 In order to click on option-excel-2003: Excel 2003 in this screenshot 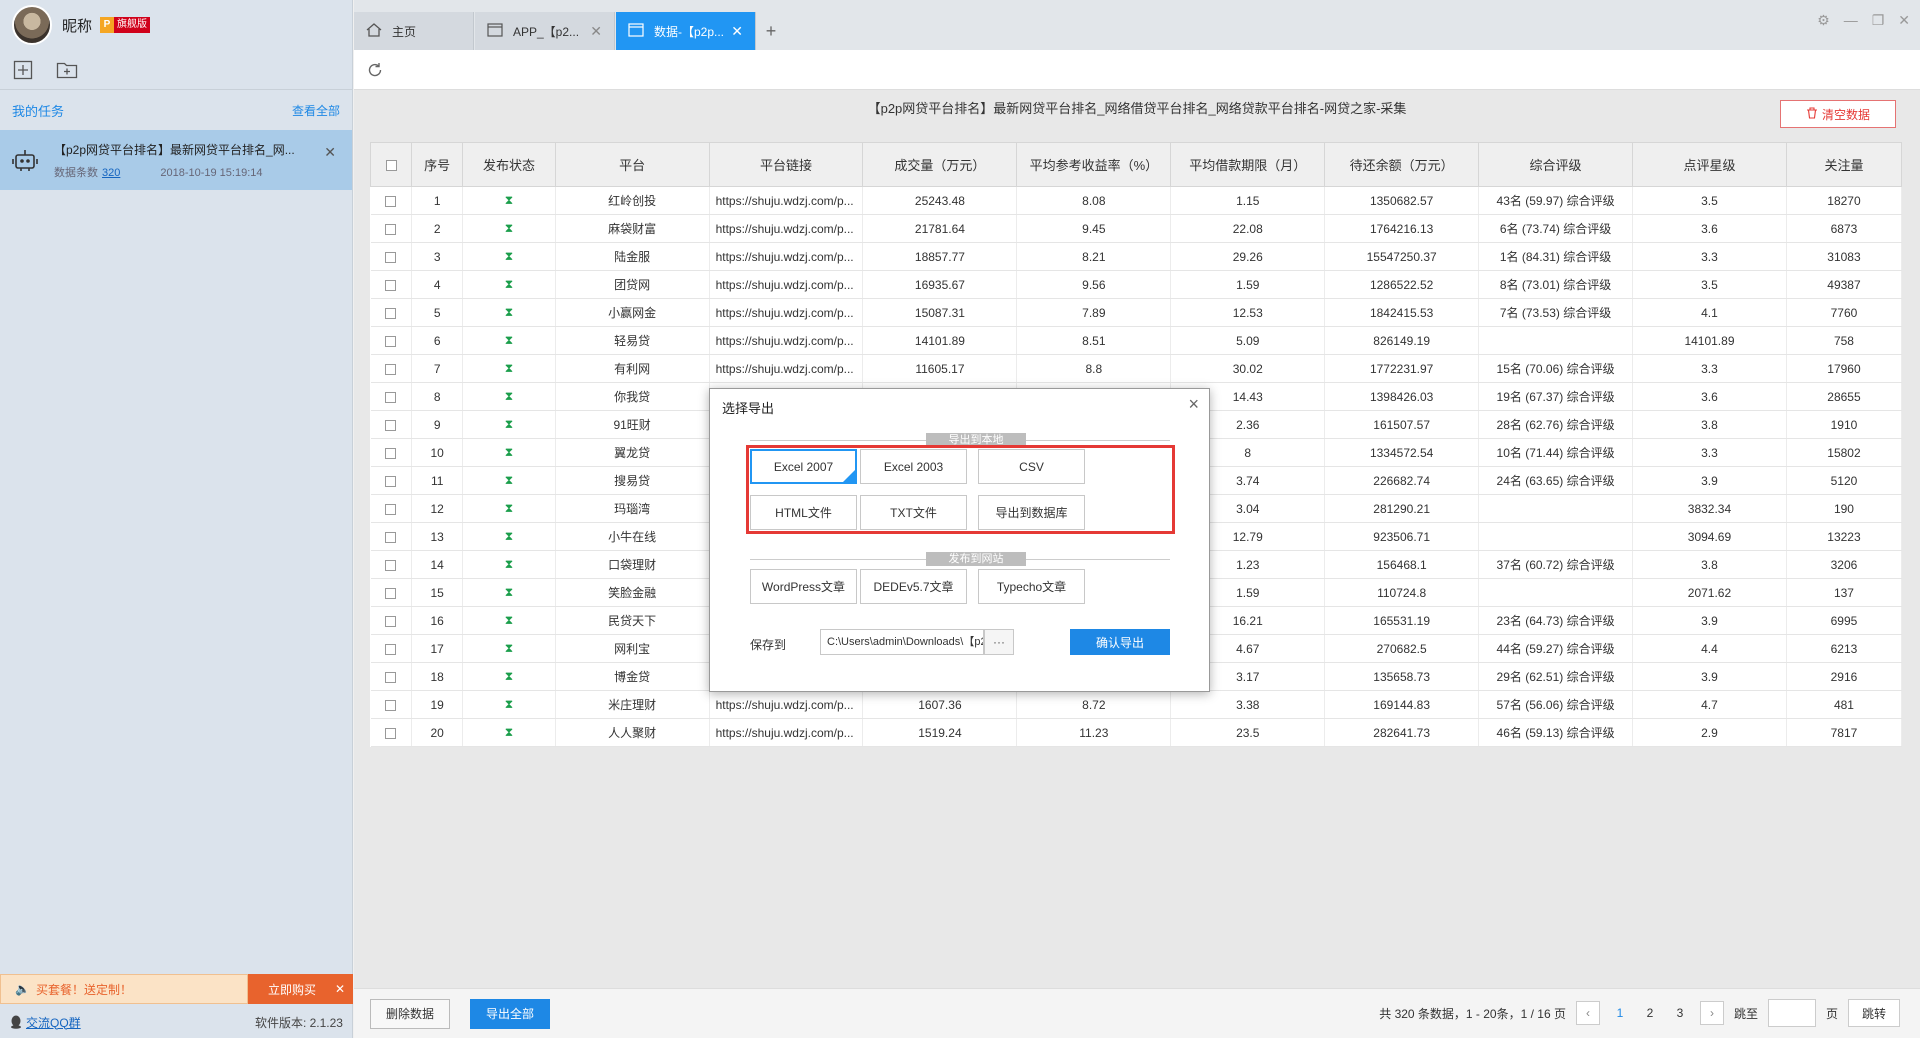, I will do `click(913, 466)`.